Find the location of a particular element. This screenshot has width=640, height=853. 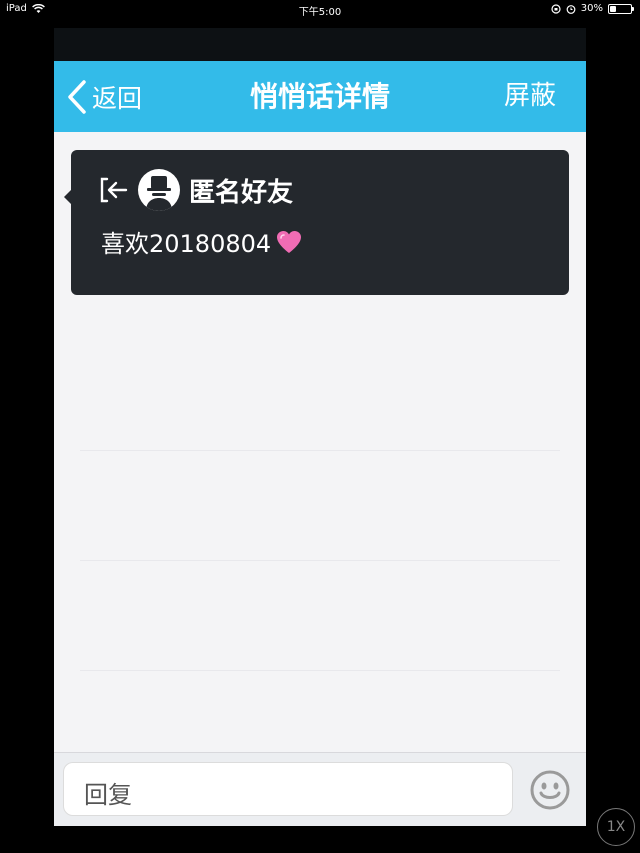

reply-bar: 回复 is located at coordinates (320, 789).